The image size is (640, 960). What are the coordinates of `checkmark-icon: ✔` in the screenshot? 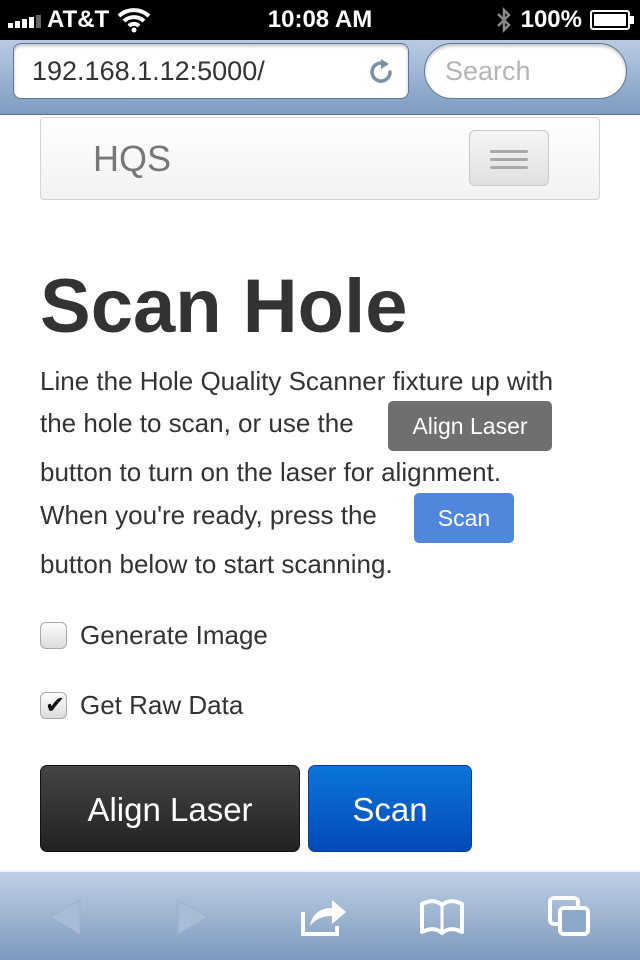 It's located at (55, 705).